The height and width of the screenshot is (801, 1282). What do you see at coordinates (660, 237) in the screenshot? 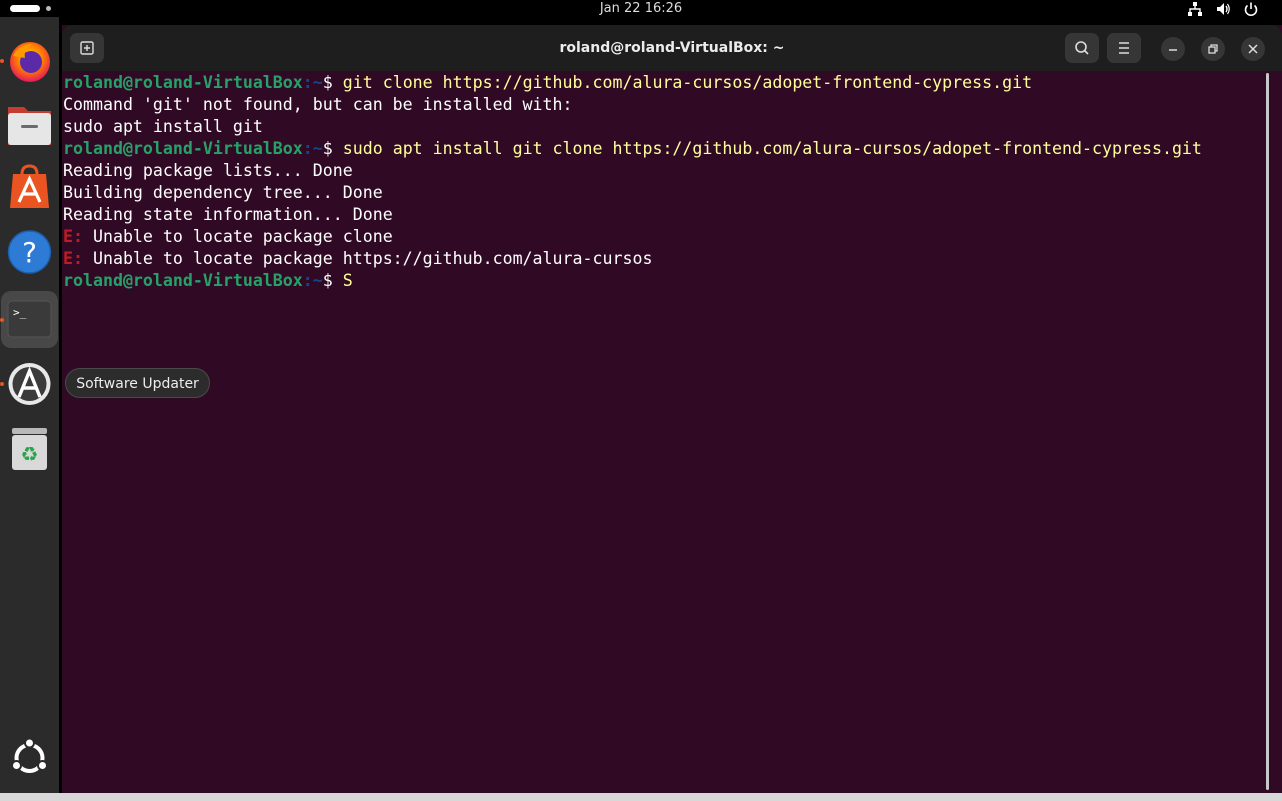
I see `terminal-line: E: Unable to locate package clone` at bounding box center [660, 237].